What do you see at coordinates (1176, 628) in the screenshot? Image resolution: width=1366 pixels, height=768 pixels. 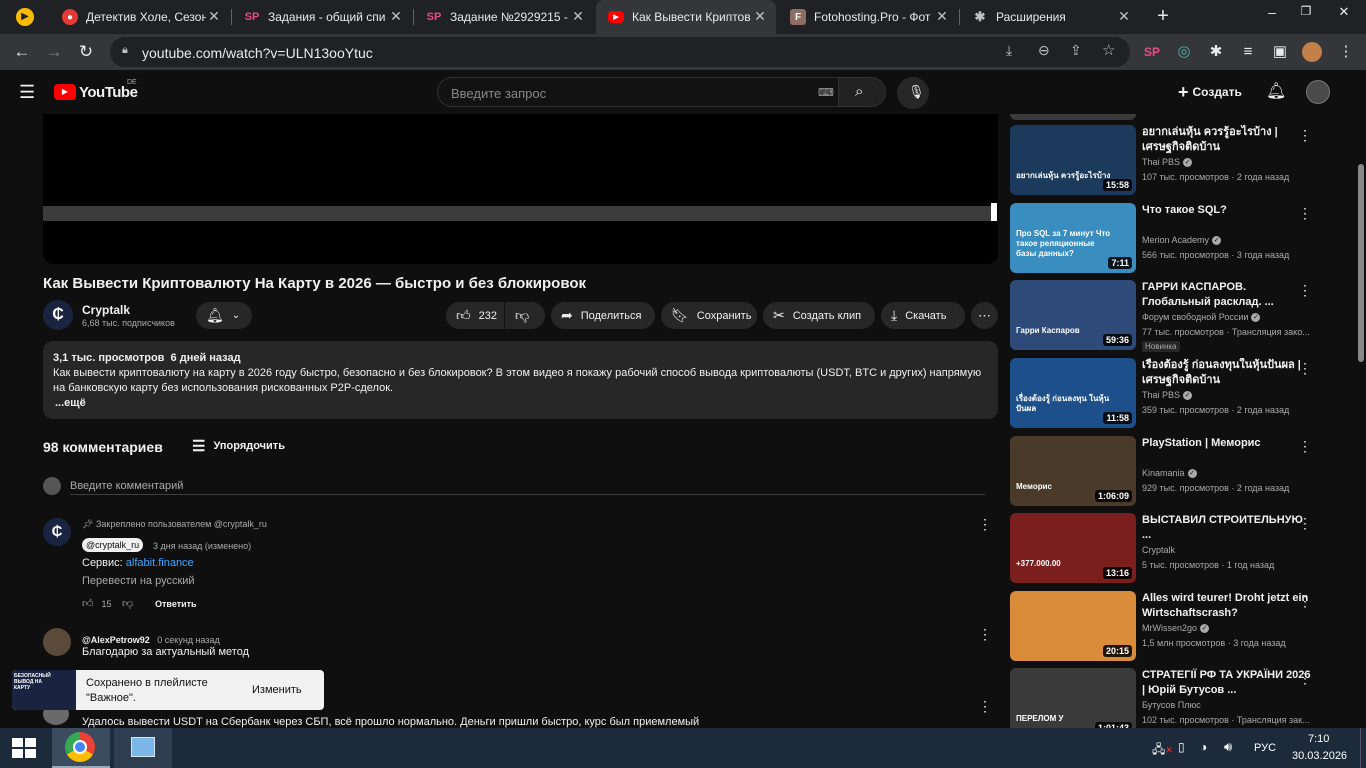 I see `related-video-channel: MrWissen2go ✓` at bounding box center [1176, 628].